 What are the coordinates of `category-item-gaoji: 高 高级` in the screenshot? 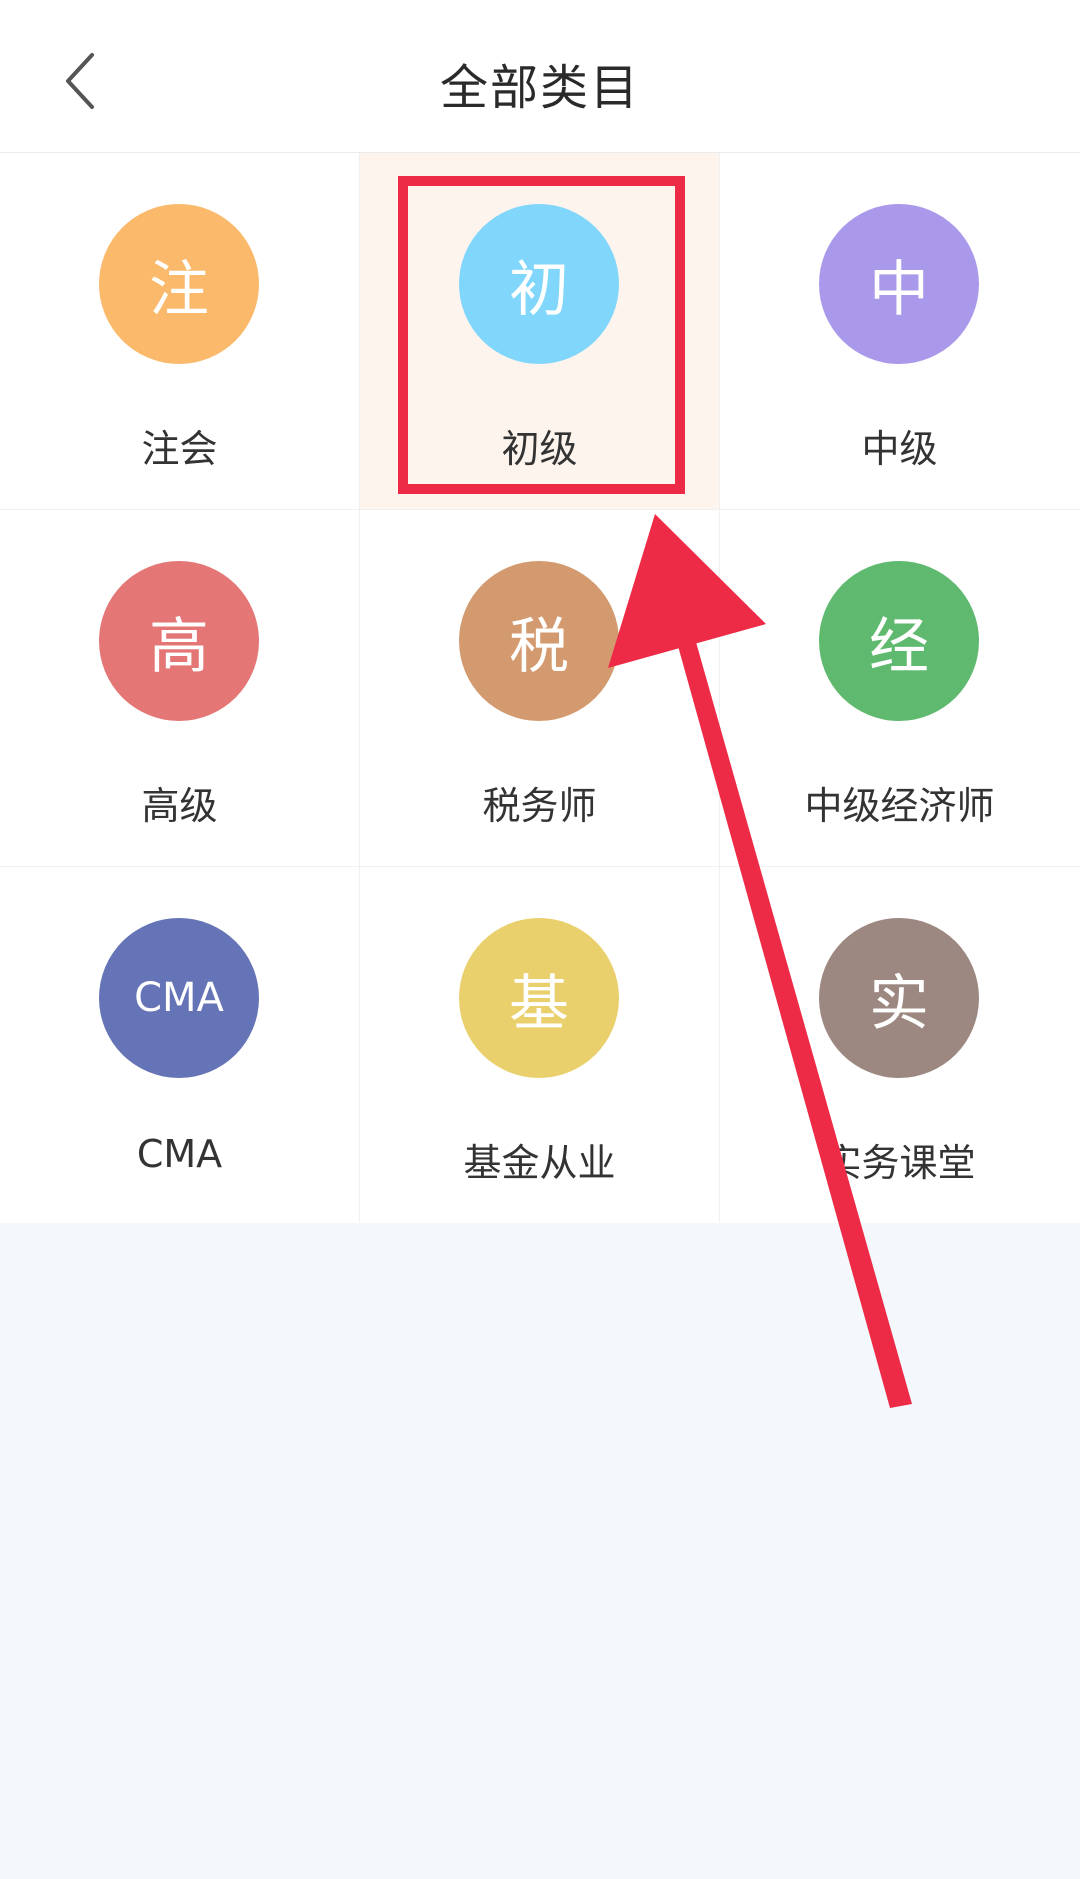 It's located at (179, 688).